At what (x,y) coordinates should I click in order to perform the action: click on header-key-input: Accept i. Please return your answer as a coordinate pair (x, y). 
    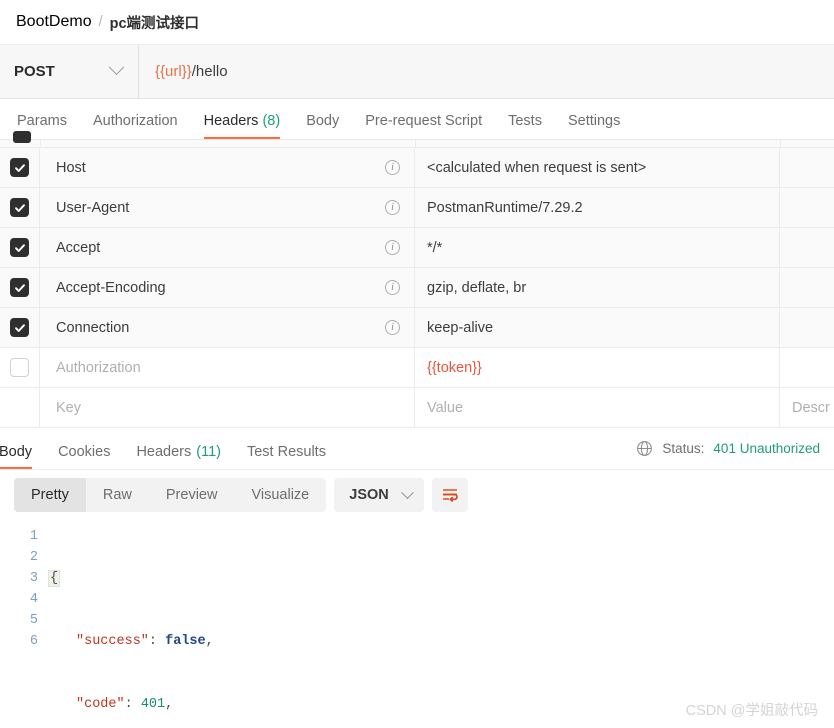
    Looking at the image, I should click on (227, 247).